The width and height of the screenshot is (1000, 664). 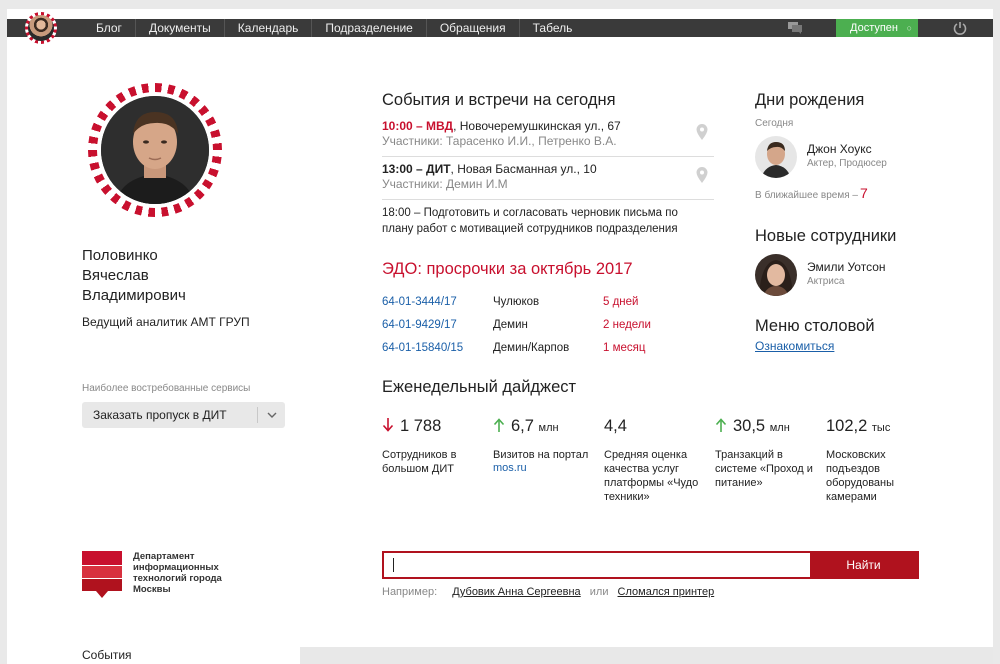 I want to click on event-place: , Новочеремушкинская ул., 67, so click(x=537, y=126).